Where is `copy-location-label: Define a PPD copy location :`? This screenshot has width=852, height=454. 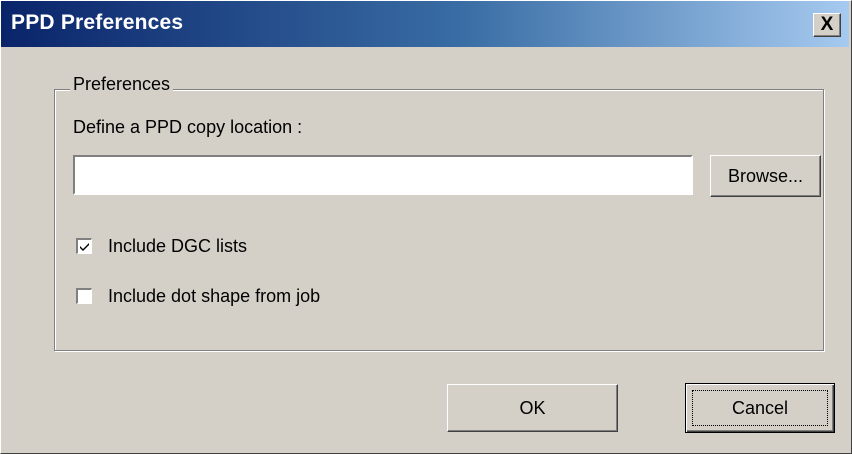
copy-location-label: Define a PPD copy location : is located at coordinates (188, 127).